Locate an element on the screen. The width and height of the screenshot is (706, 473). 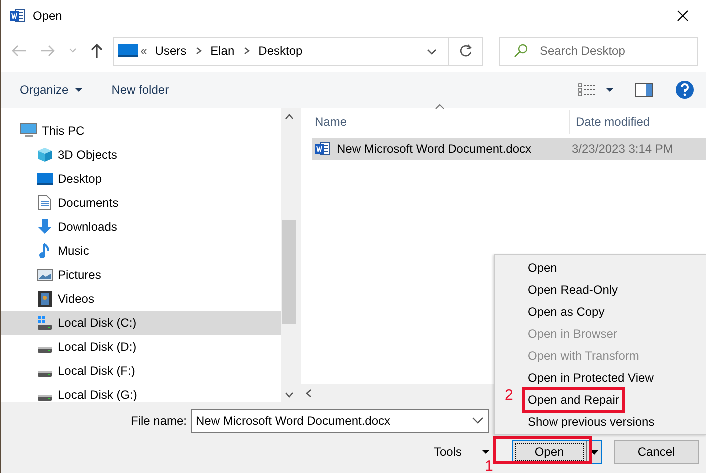
app-icon is located at coordinates (18, 16).